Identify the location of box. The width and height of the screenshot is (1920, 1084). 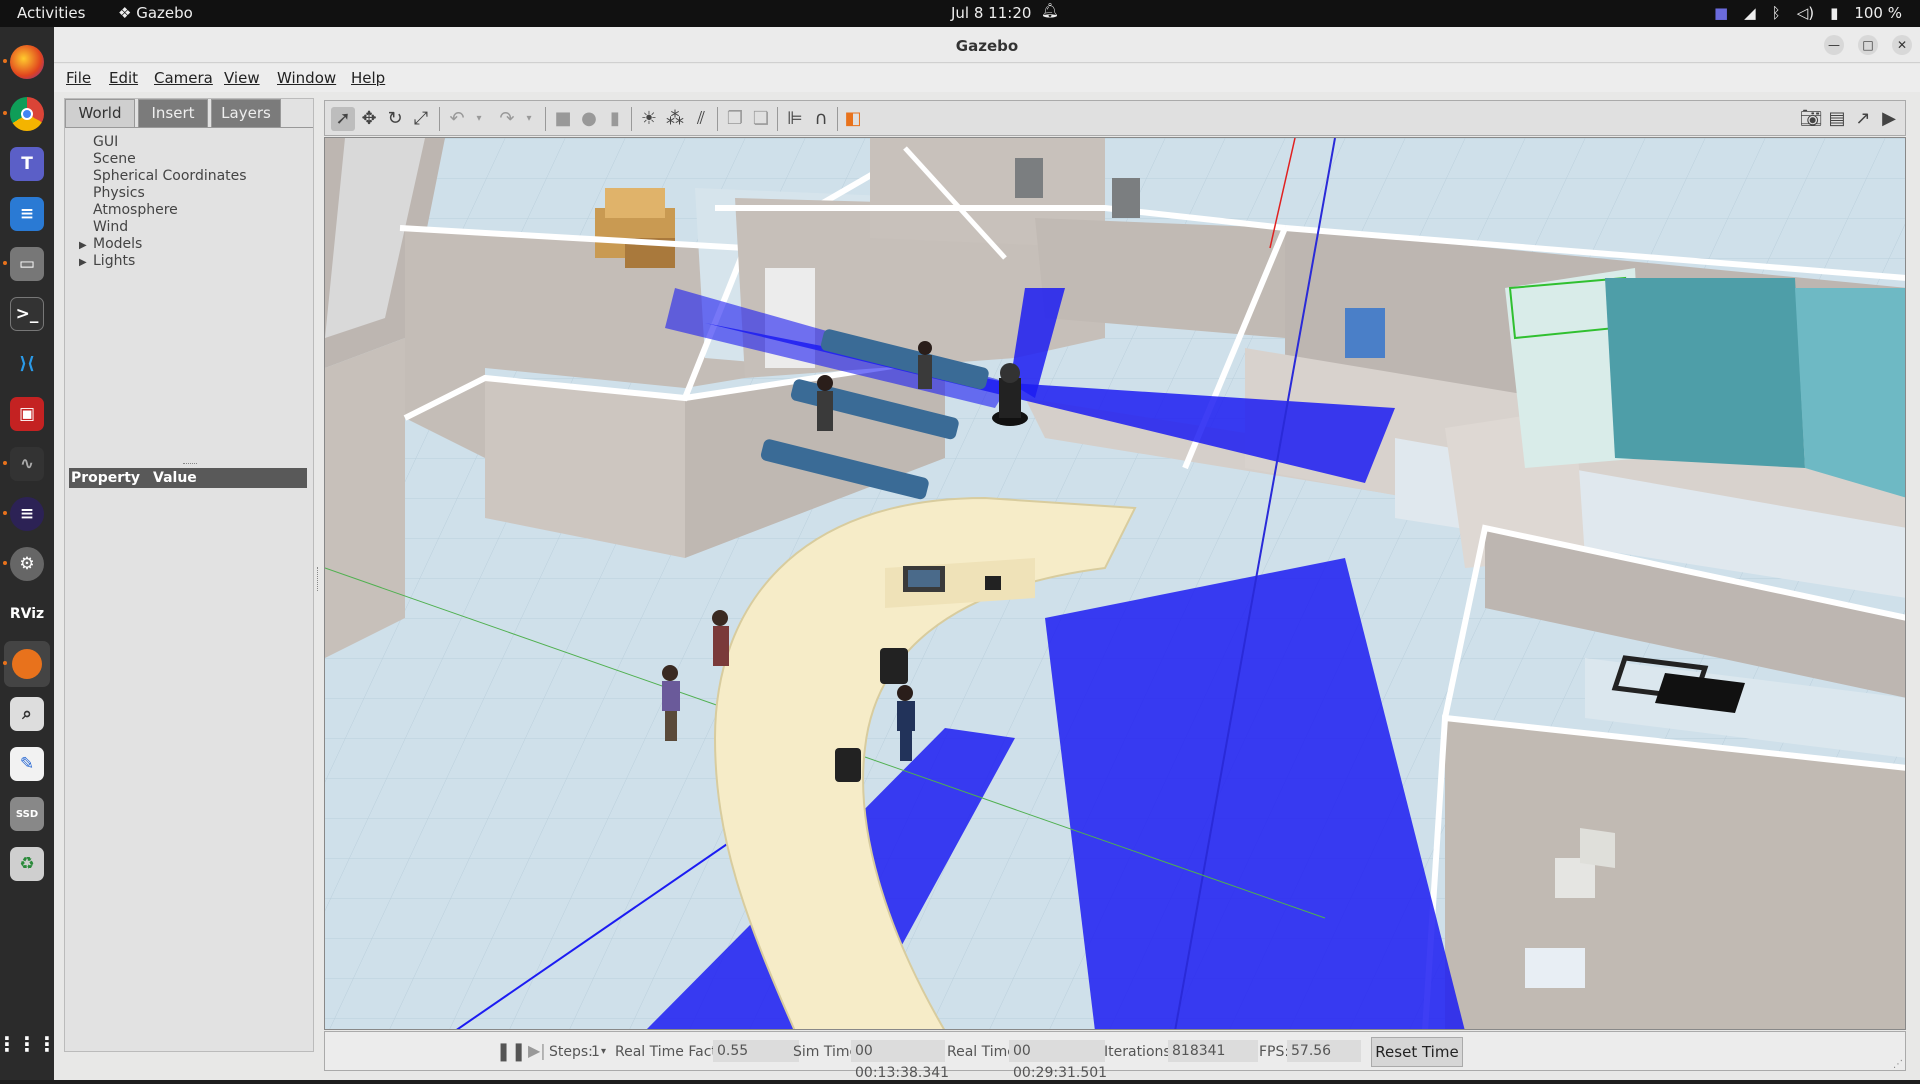
(1597, 848).